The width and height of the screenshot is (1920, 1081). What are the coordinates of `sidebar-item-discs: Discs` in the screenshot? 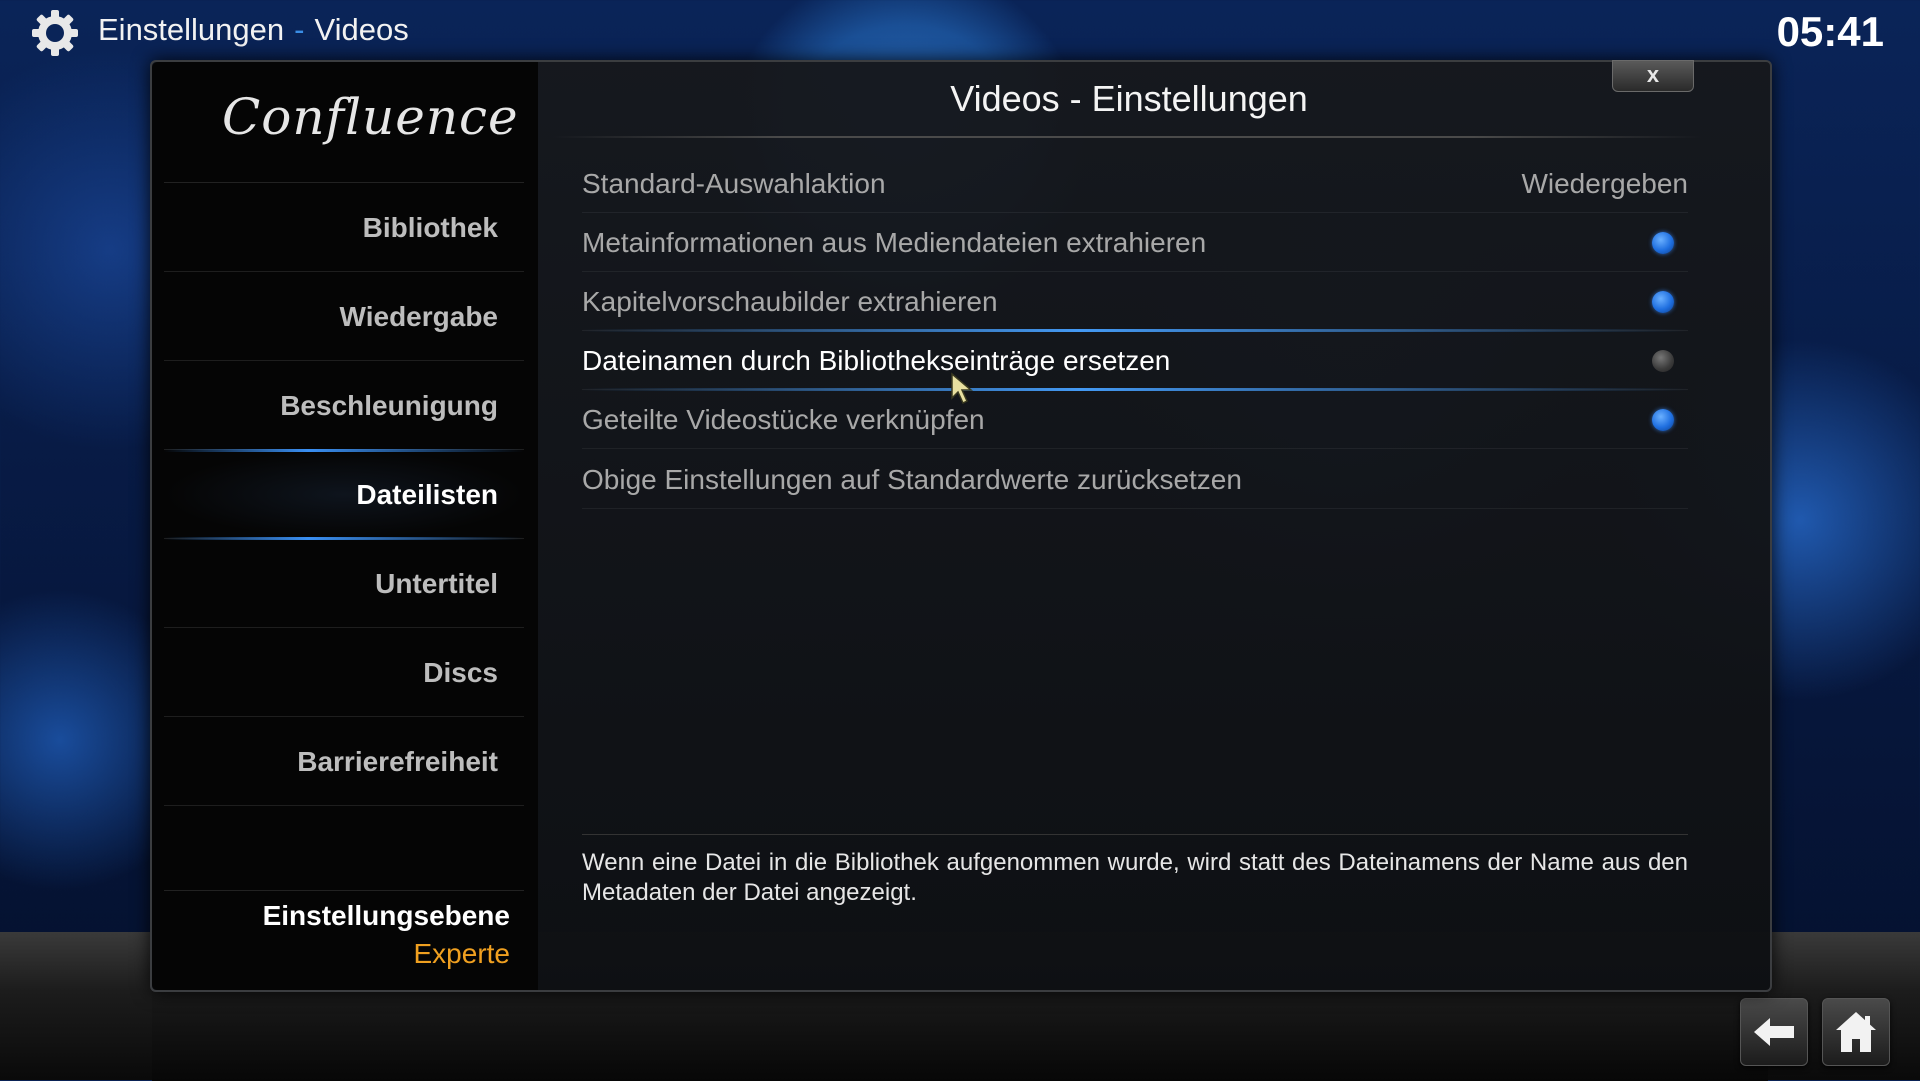 It's located at (344, 673).